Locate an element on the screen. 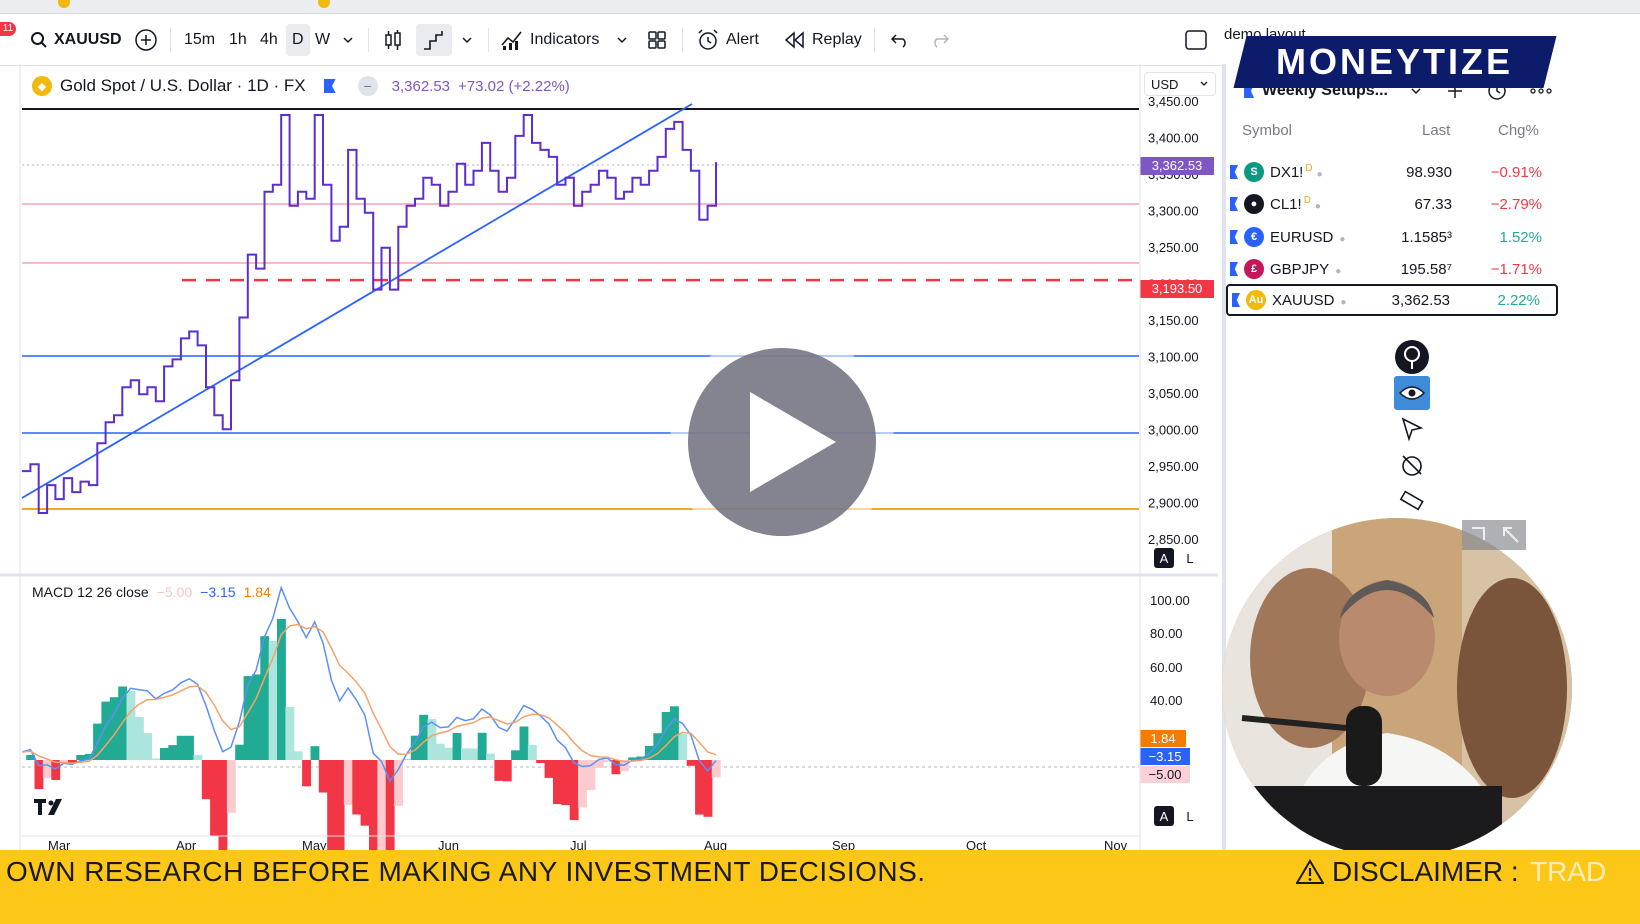 Image resolution: width=1640 pixels, height=924 pixels. undo-button is located at coordinates (900, 40).